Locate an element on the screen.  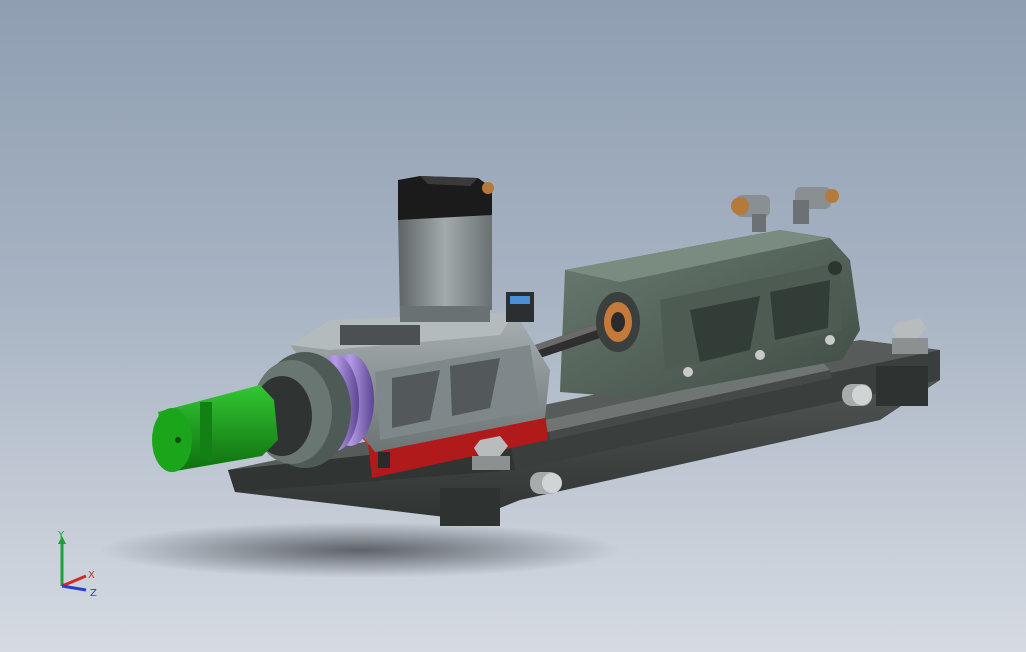
locator-pin-rear is located at coordinates (857, 395).